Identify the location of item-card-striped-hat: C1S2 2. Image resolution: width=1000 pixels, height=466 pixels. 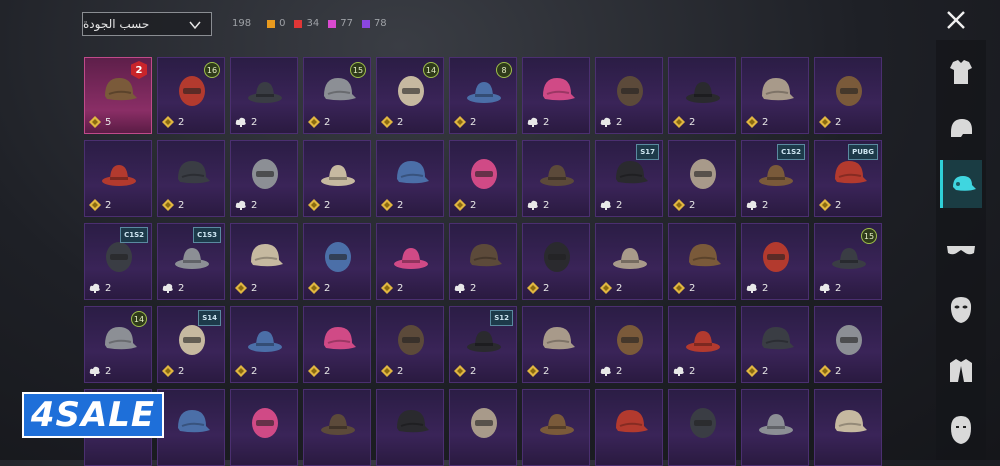
(775, 178).